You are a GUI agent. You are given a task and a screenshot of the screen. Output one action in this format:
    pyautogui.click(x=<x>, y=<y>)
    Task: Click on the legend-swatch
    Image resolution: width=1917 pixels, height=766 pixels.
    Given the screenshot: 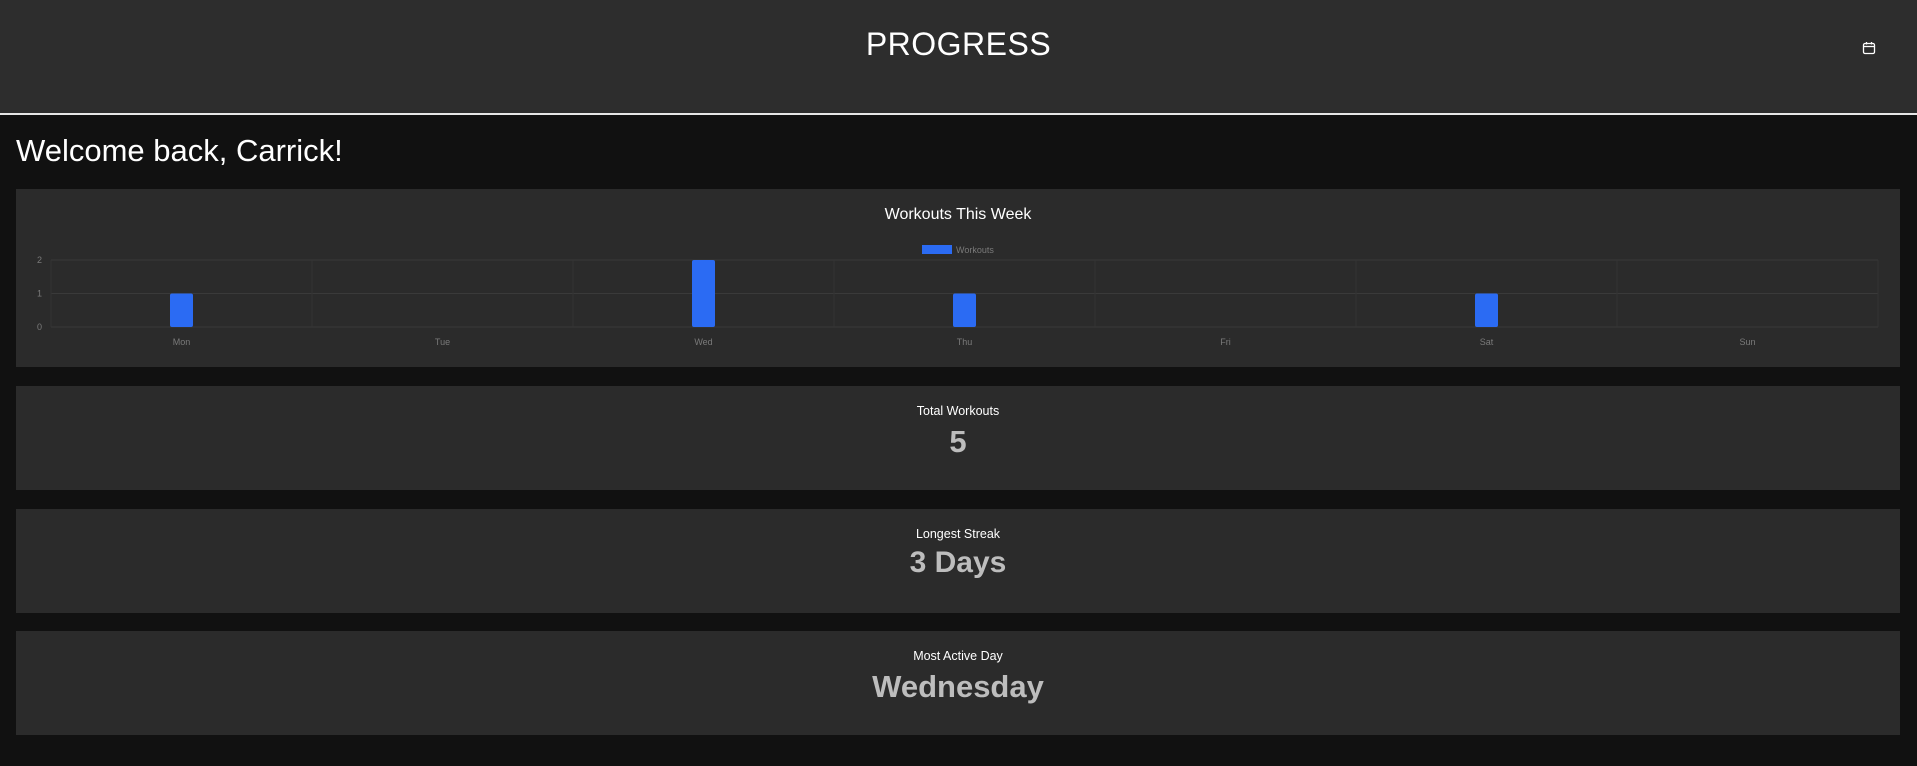 What is the action you would take?
    pyautogui.click(x=937, y=249)
    